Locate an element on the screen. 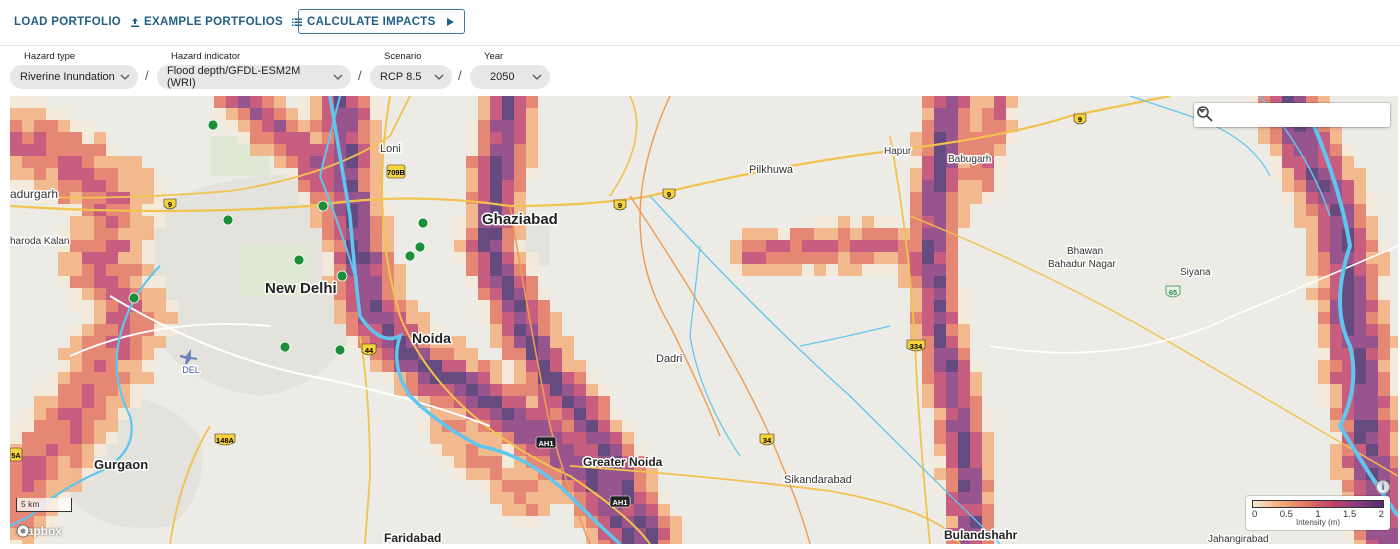 The width and height of the screenshot is (1400, 549). info-icon: i is located at coordinates (1383, 487).